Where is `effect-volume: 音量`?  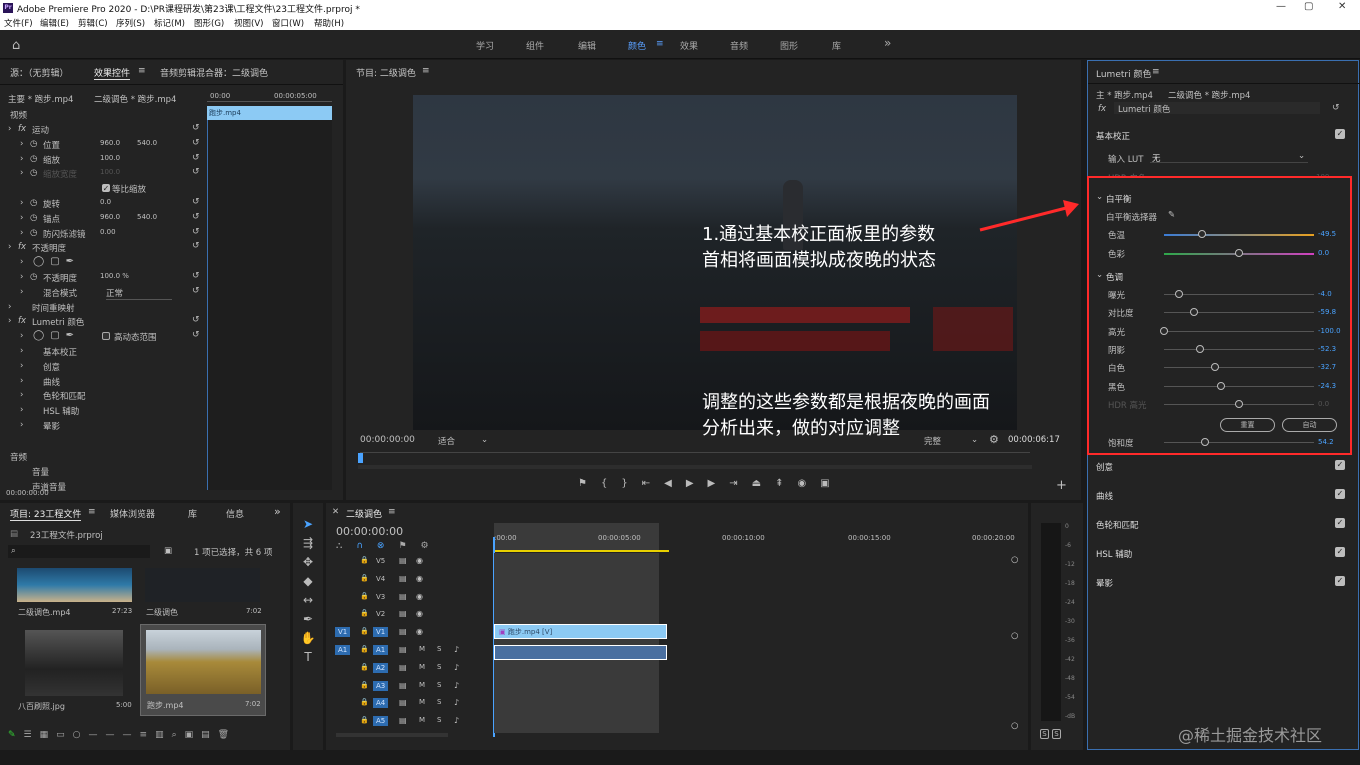 effect-volume: 音量 is located at coordinates (40, 472).